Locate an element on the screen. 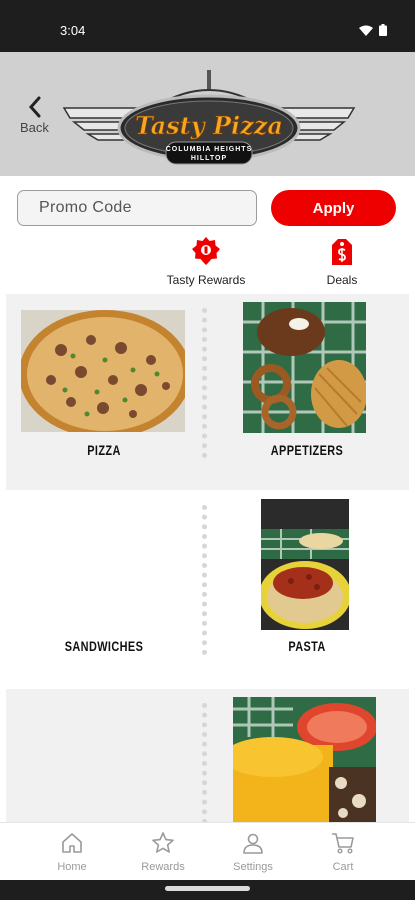 The height and width of the screenshot is (900, 415). logo-subtitle-2: HILLTOP is located at coordinates (209, 158).